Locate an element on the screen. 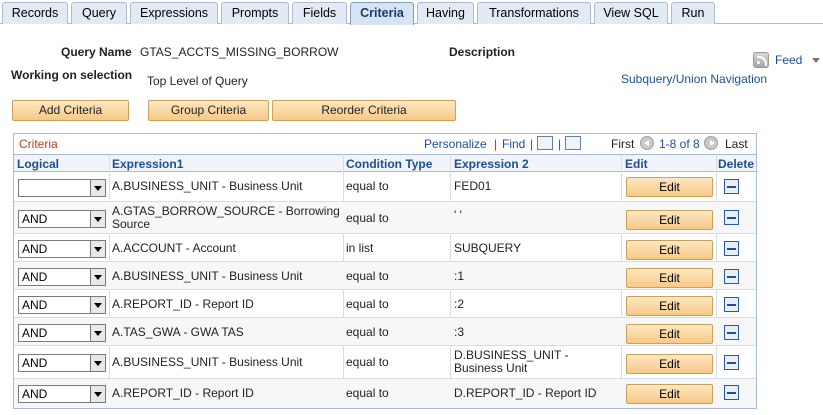 The height and width of the screenshot is (415, 823). reorder-criteria-button: Reorder Criteria is located at coordinates (364, 110).